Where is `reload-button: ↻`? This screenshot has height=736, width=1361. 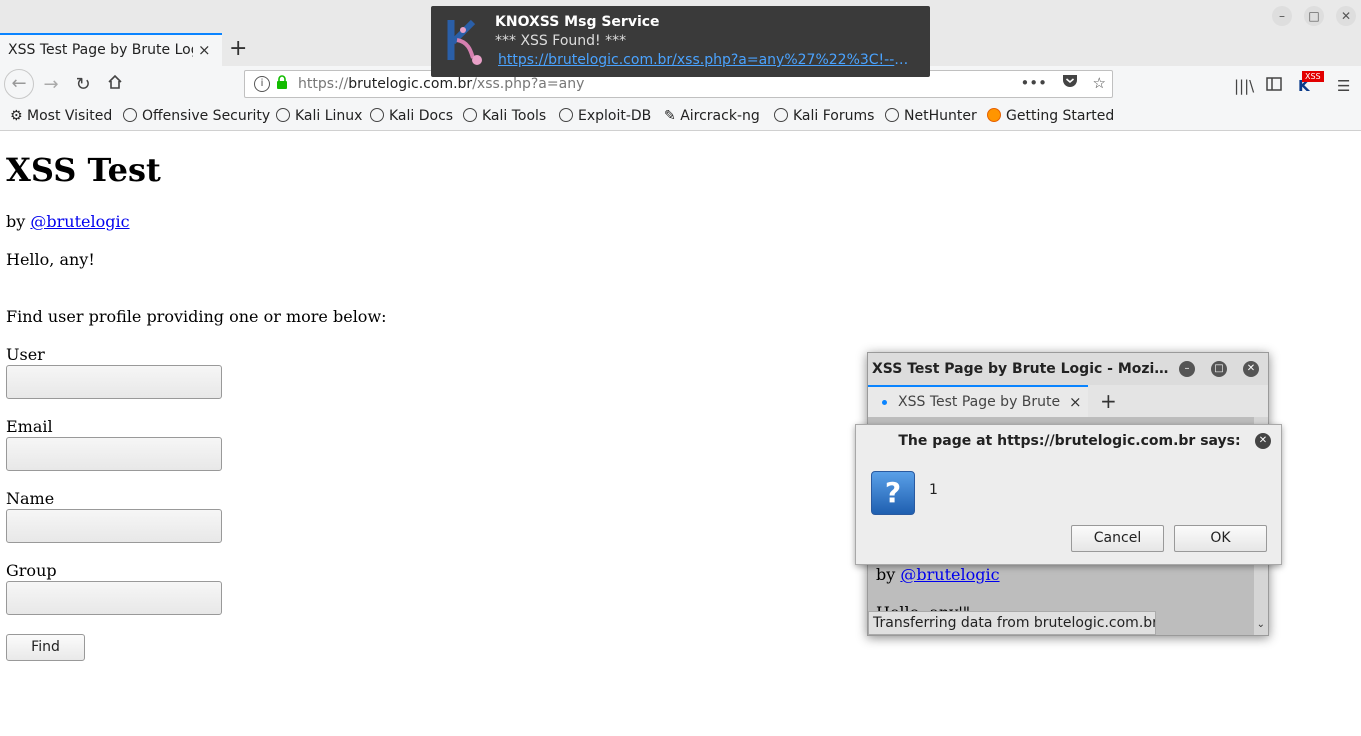 reload-button: ↻ is located at coordinates (83, 85).